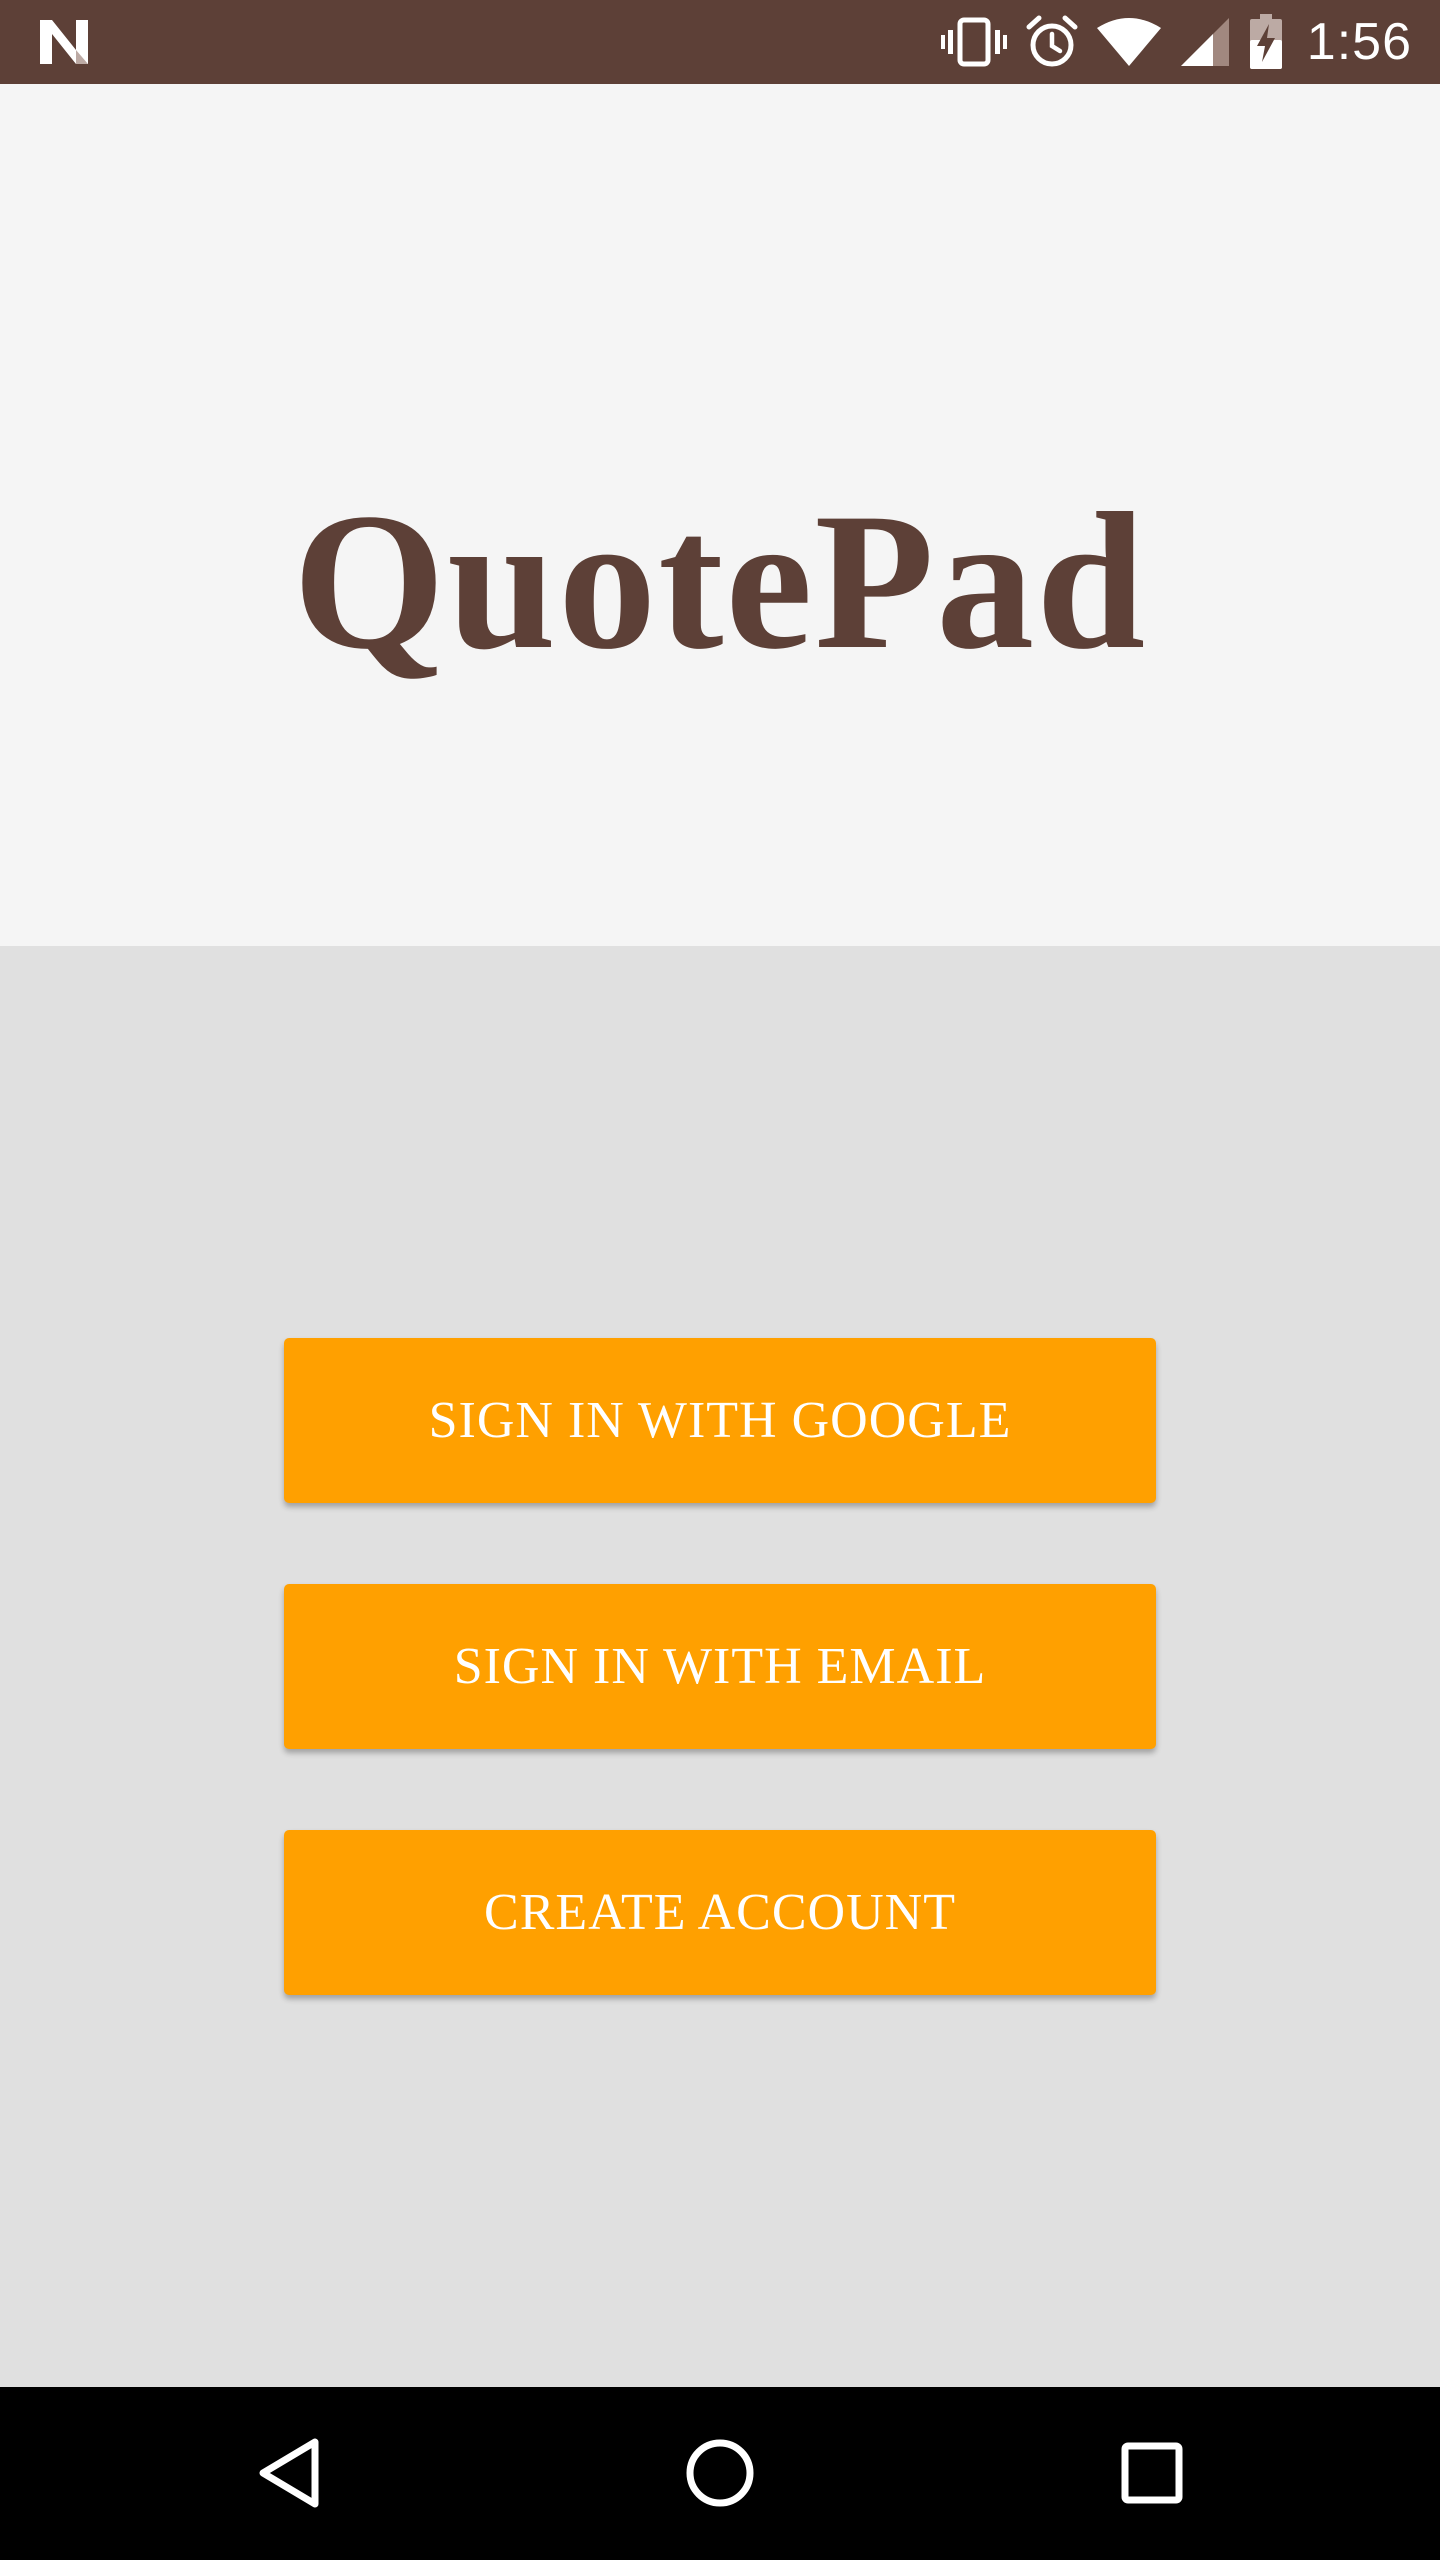 The width and height of the screenshot is (1440, 2560). I want to click on home-icon, so click(720, 2473).